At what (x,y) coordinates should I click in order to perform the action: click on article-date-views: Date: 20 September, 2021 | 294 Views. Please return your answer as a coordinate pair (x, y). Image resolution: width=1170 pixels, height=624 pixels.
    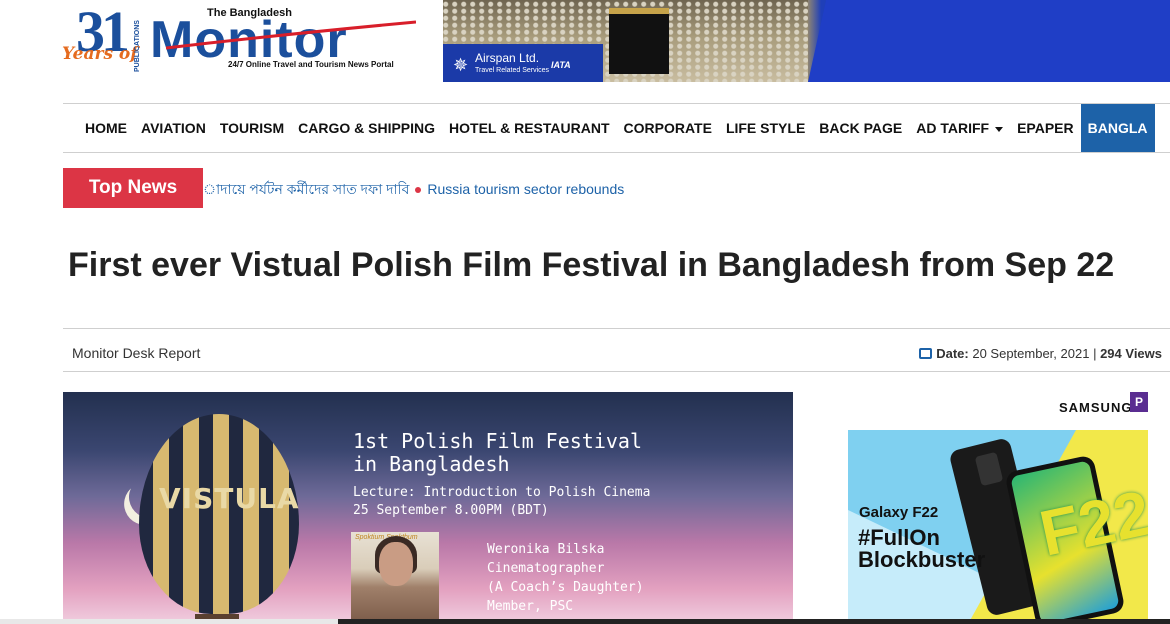
    Looking at the image, I should click on (1040, 353).